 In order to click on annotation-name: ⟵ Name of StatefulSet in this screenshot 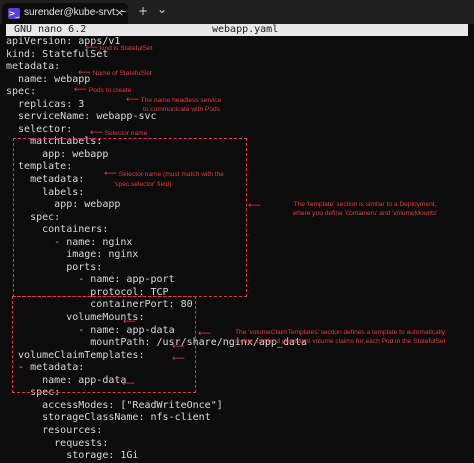, I will do `click(115, 73)`.